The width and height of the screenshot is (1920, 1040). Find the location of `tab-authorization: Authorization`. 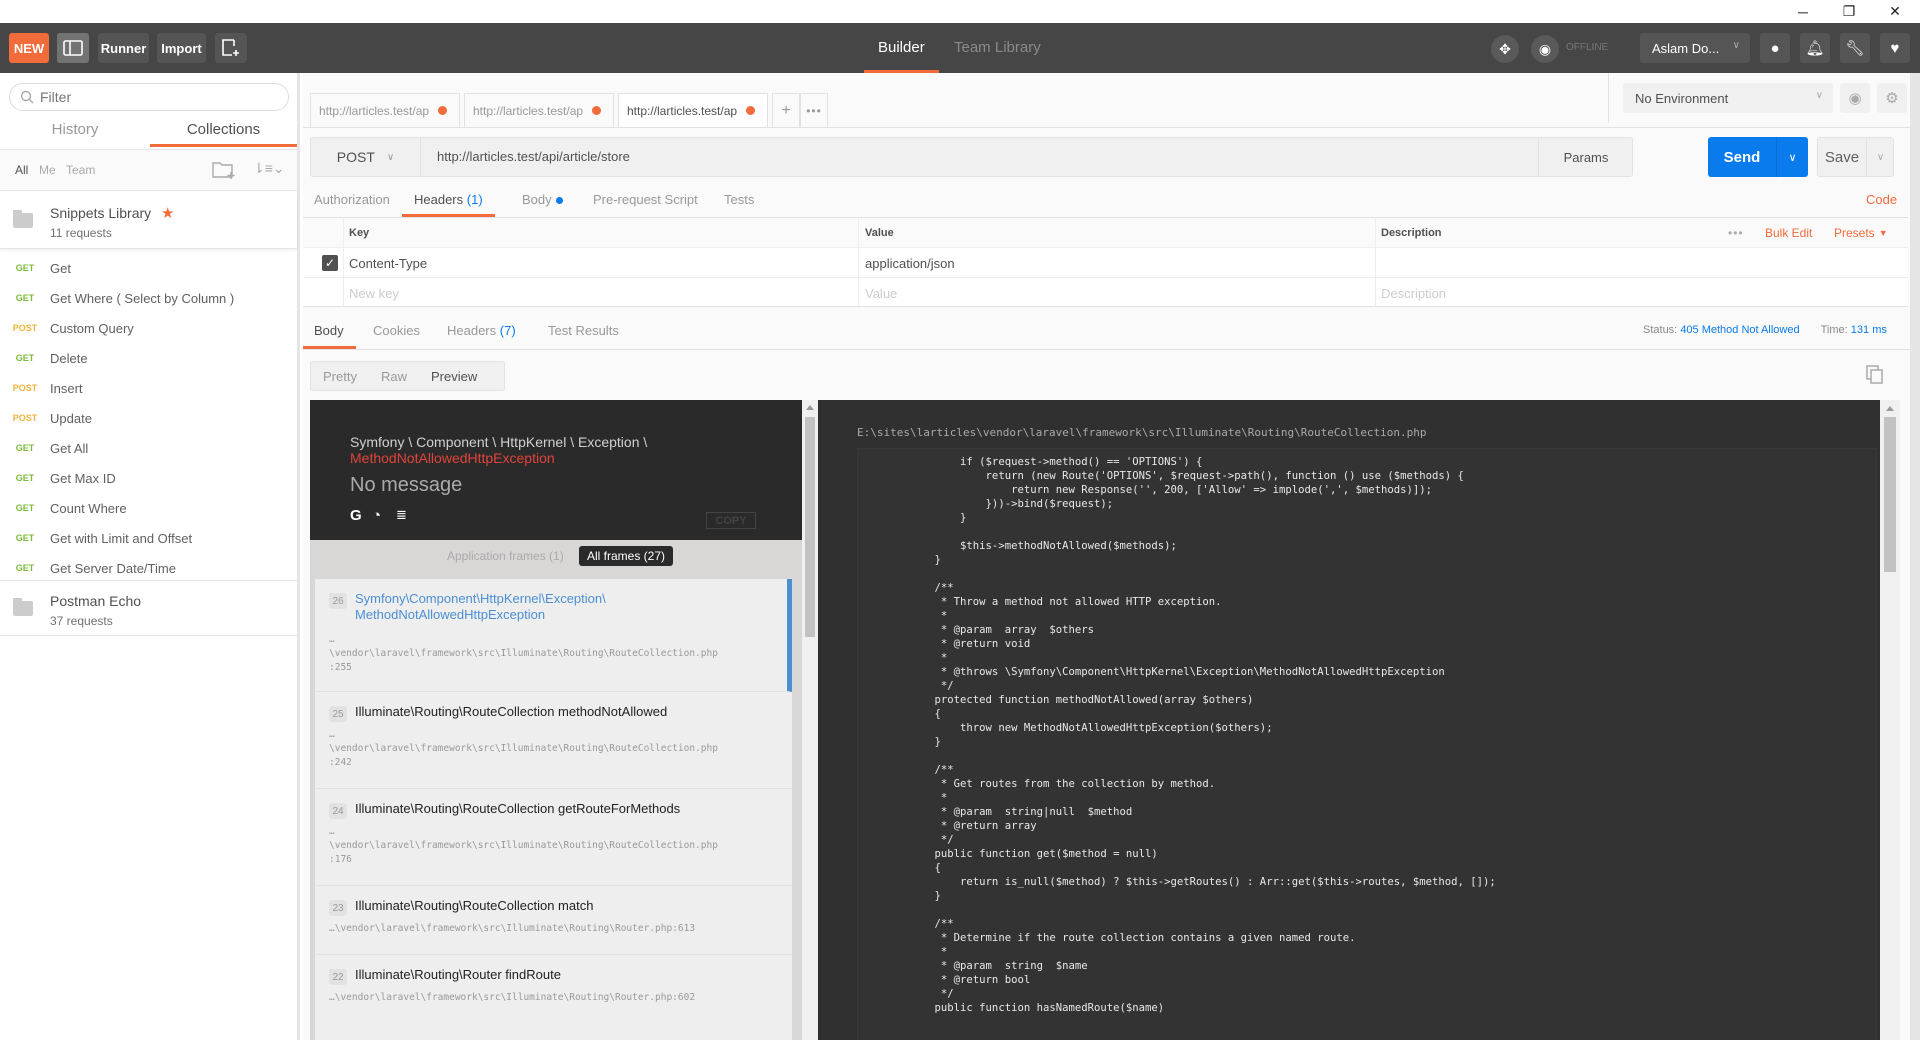

tab-authorization: Authorization is located at coordinates (352, 202).